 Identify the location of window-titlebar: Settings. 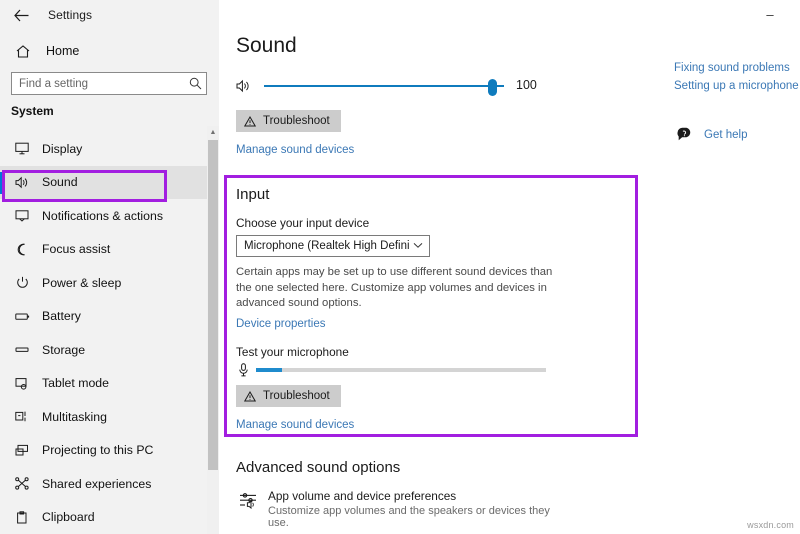
(109, 15).